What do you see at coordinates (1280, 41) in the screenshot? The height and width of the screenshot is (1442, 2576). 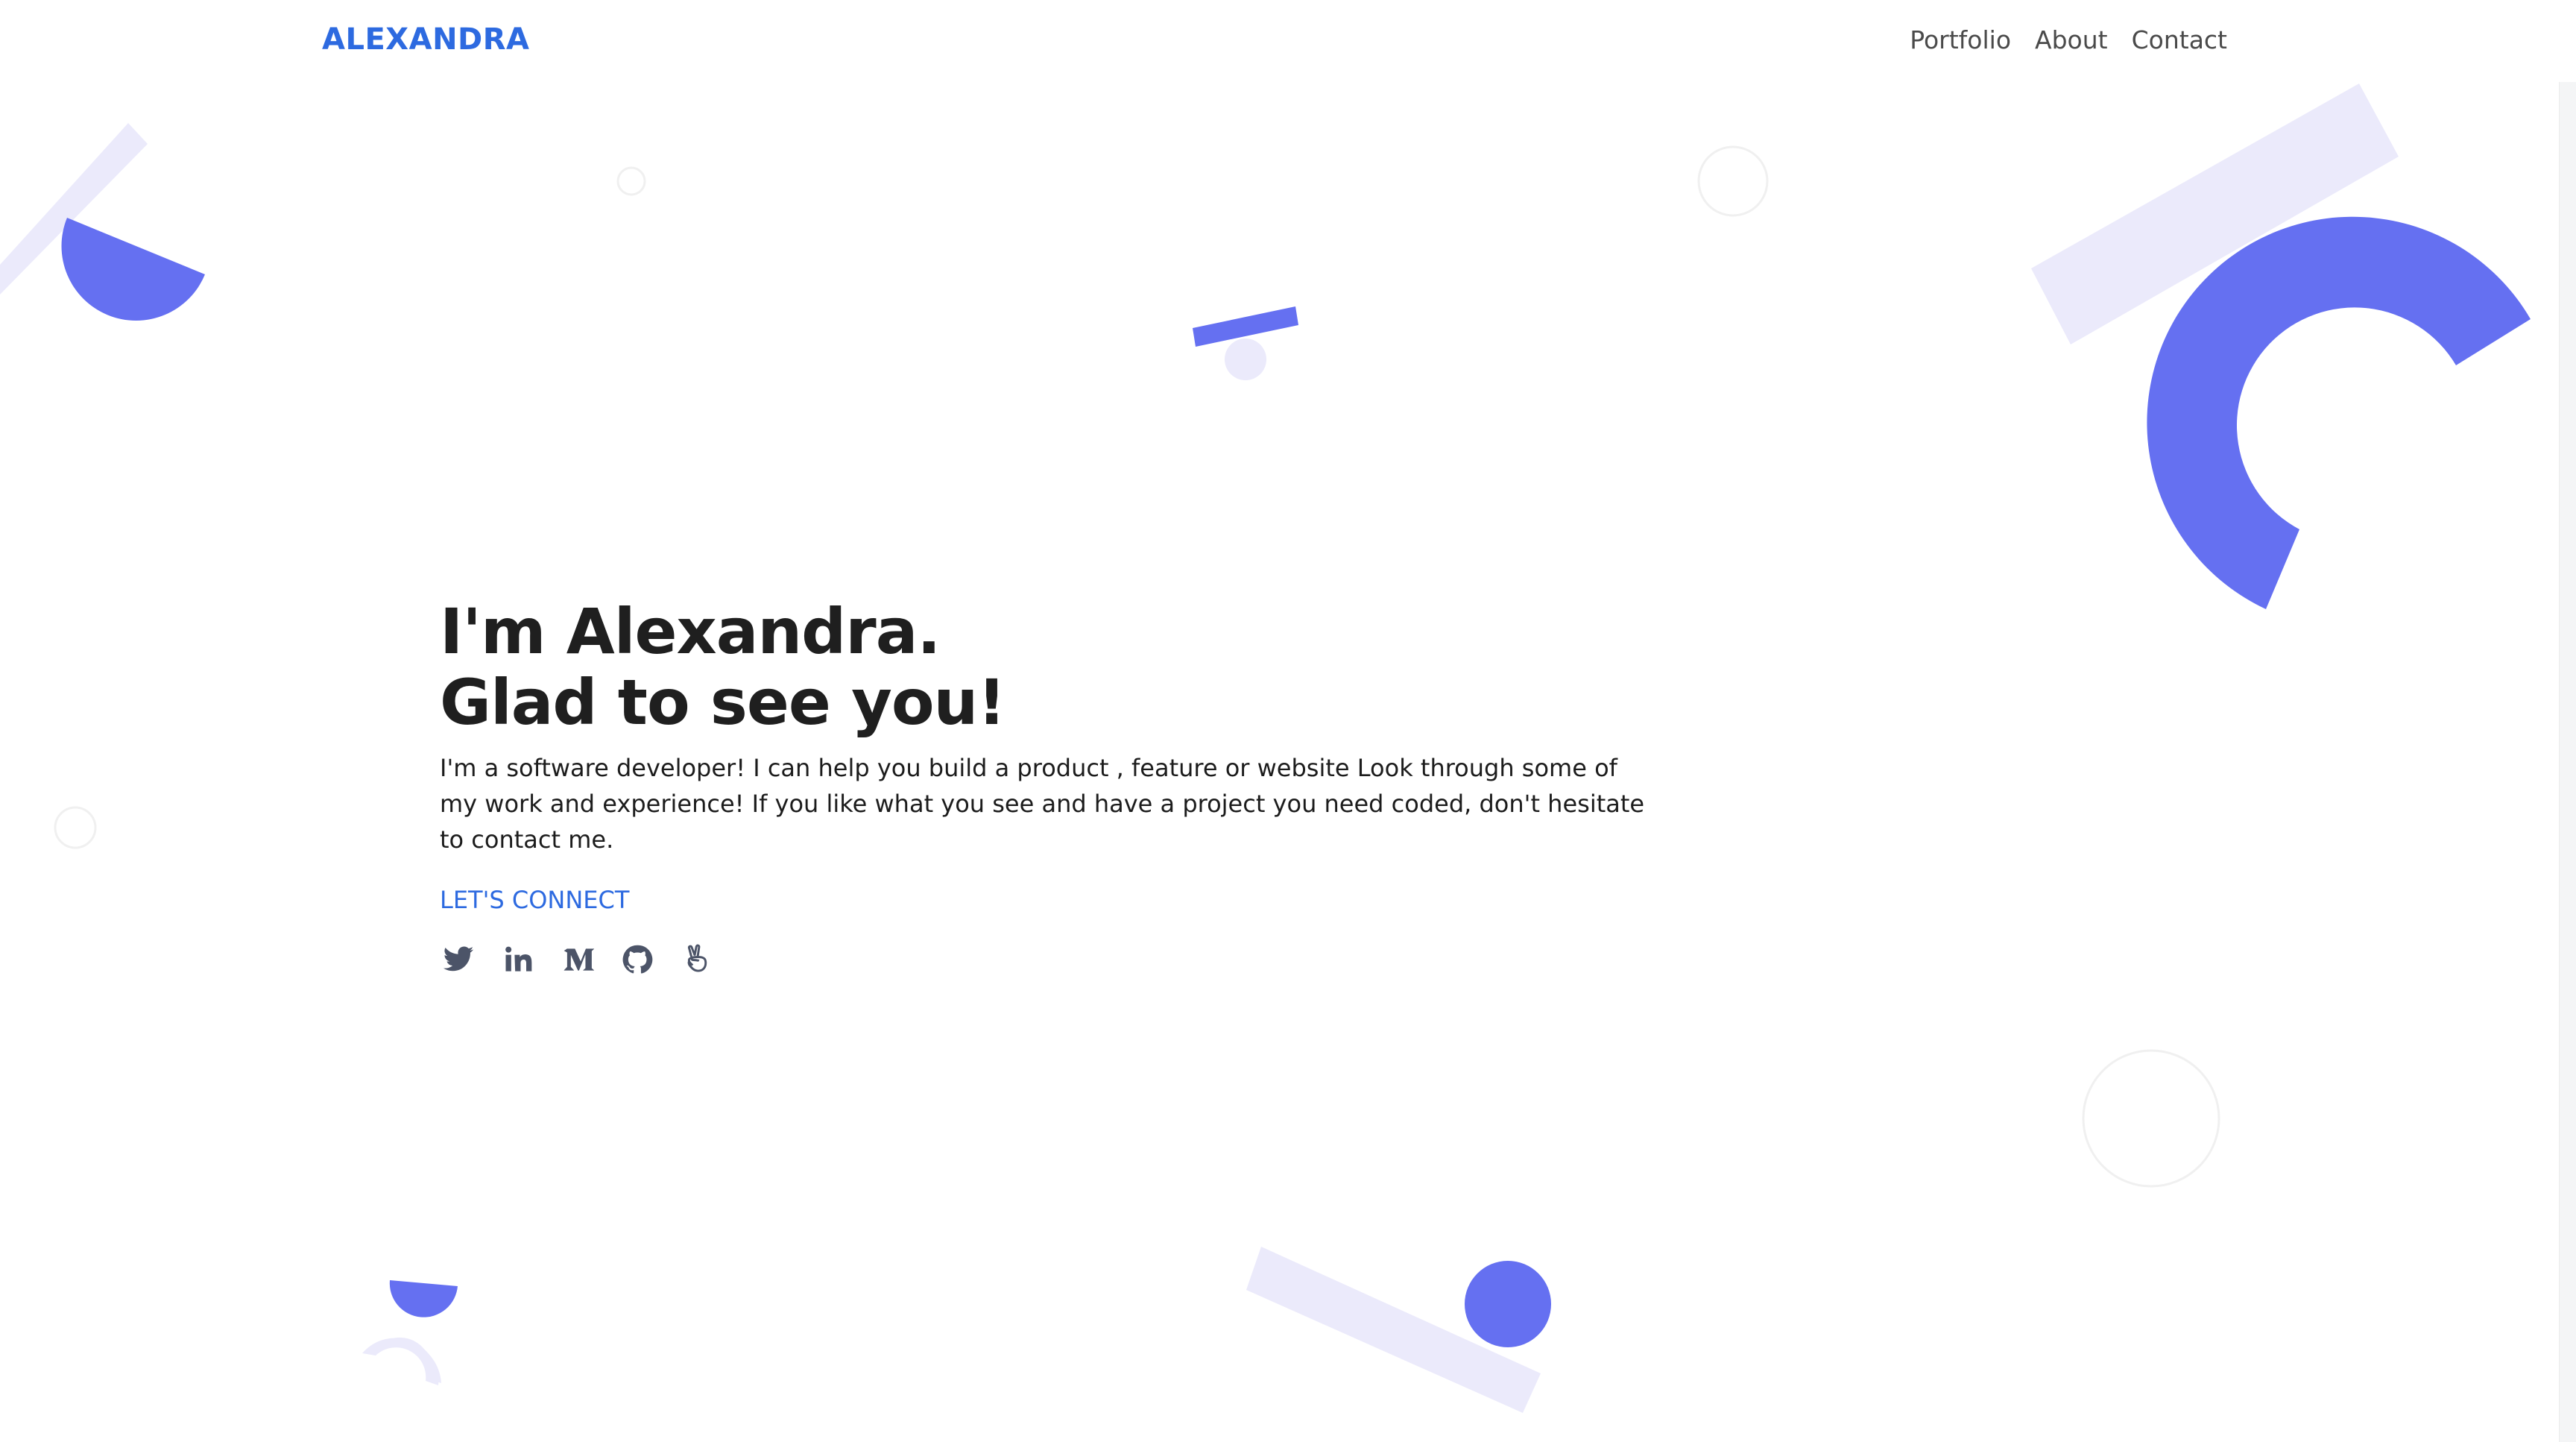 I see `top-navbar: ALEXANDRA Portfolio About Contact` at bounding box center [1280, 41].